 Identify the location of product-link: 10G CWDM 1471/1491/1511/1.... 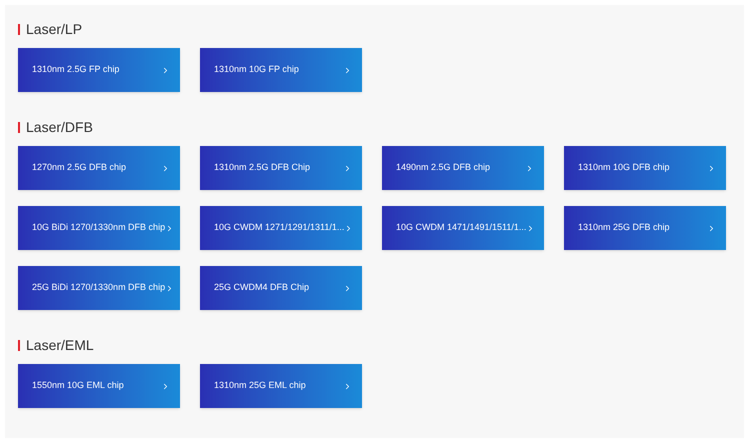
(463, 228).